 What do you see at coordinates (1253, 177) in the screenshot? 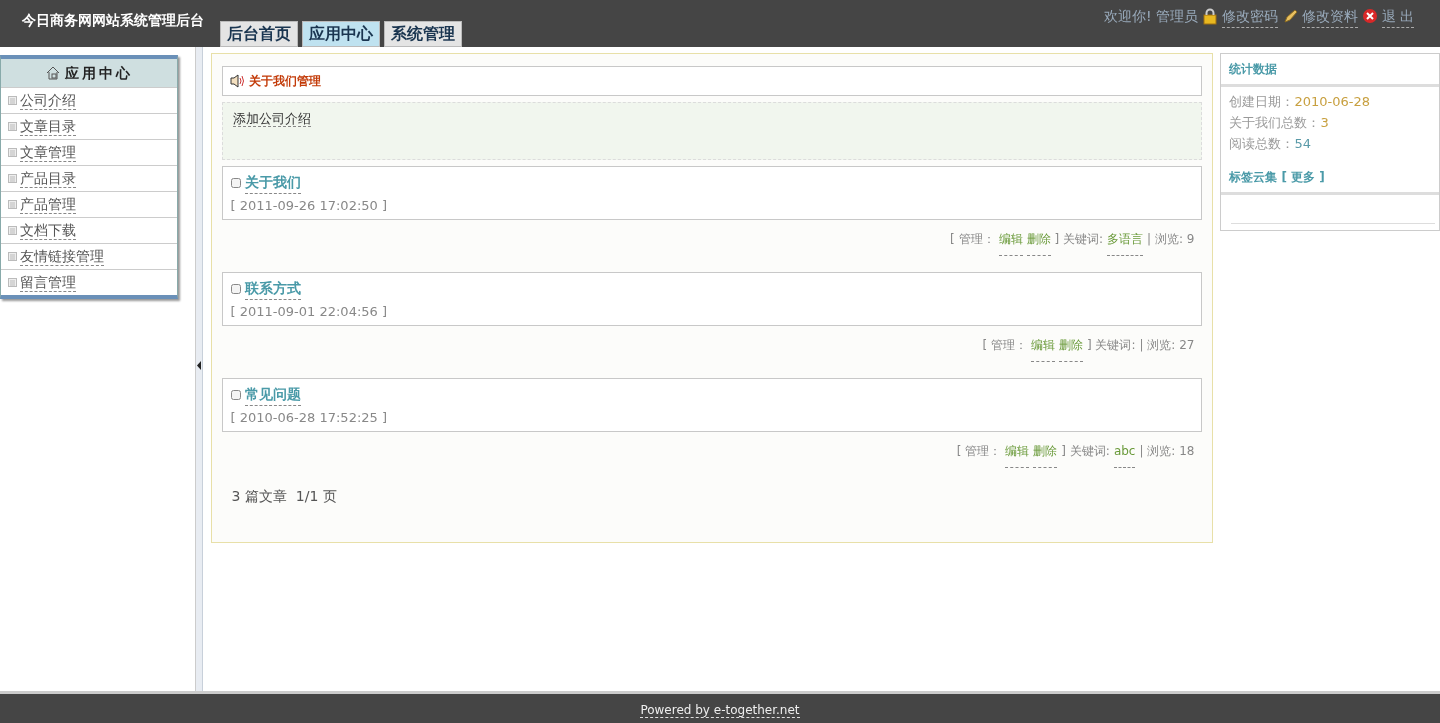
I see `tags-title: 标签云集` at bounding box center [1253, 177].